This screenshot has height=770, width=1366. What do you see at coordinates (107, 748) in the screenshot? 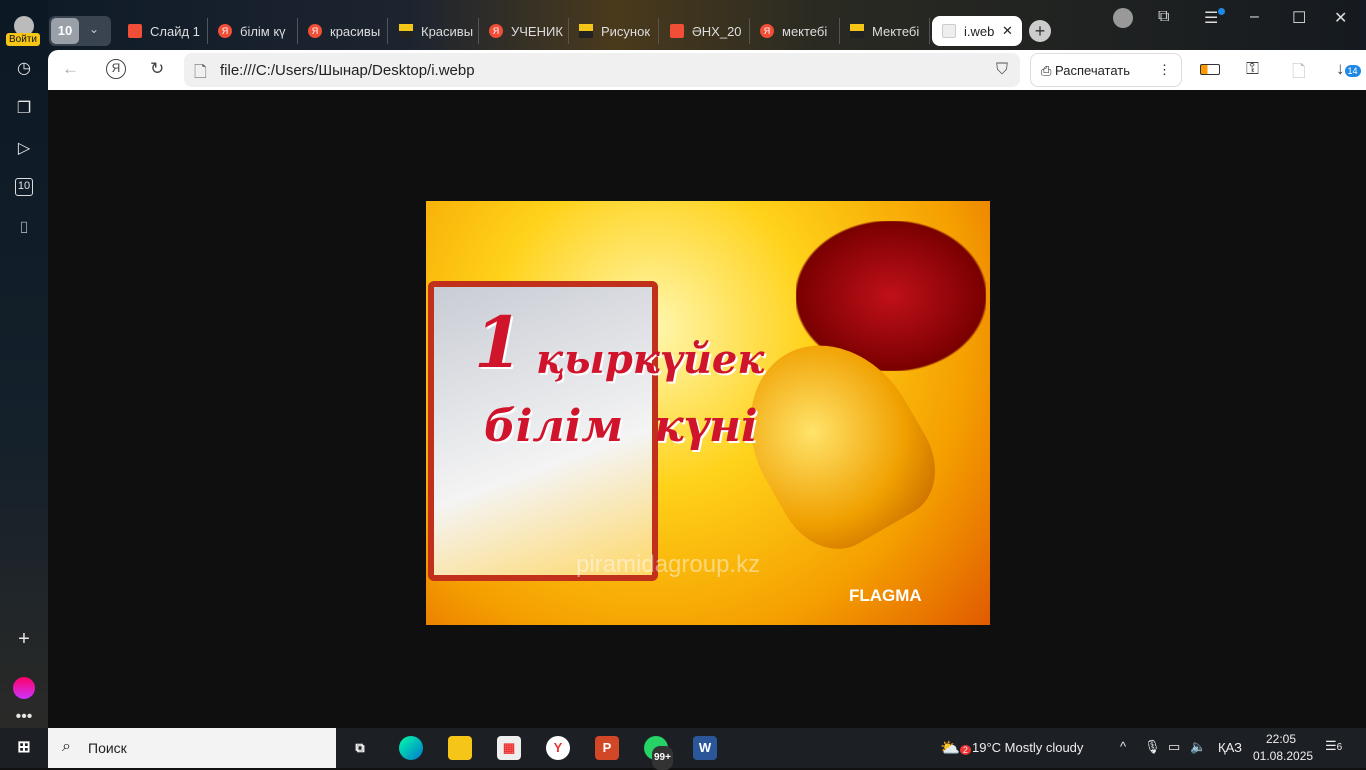
I see `search-placeholder: Поиск` at bounding box center [107, 748].